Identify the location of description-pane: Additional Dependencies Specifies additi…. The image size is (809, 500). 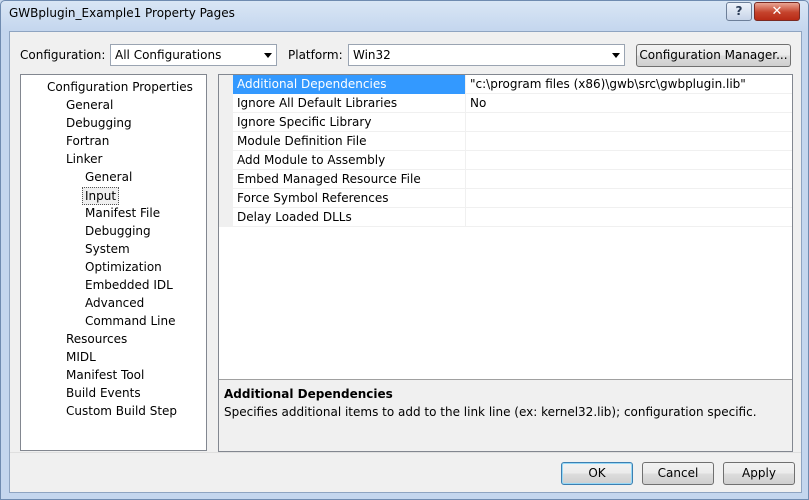
(505, 415).